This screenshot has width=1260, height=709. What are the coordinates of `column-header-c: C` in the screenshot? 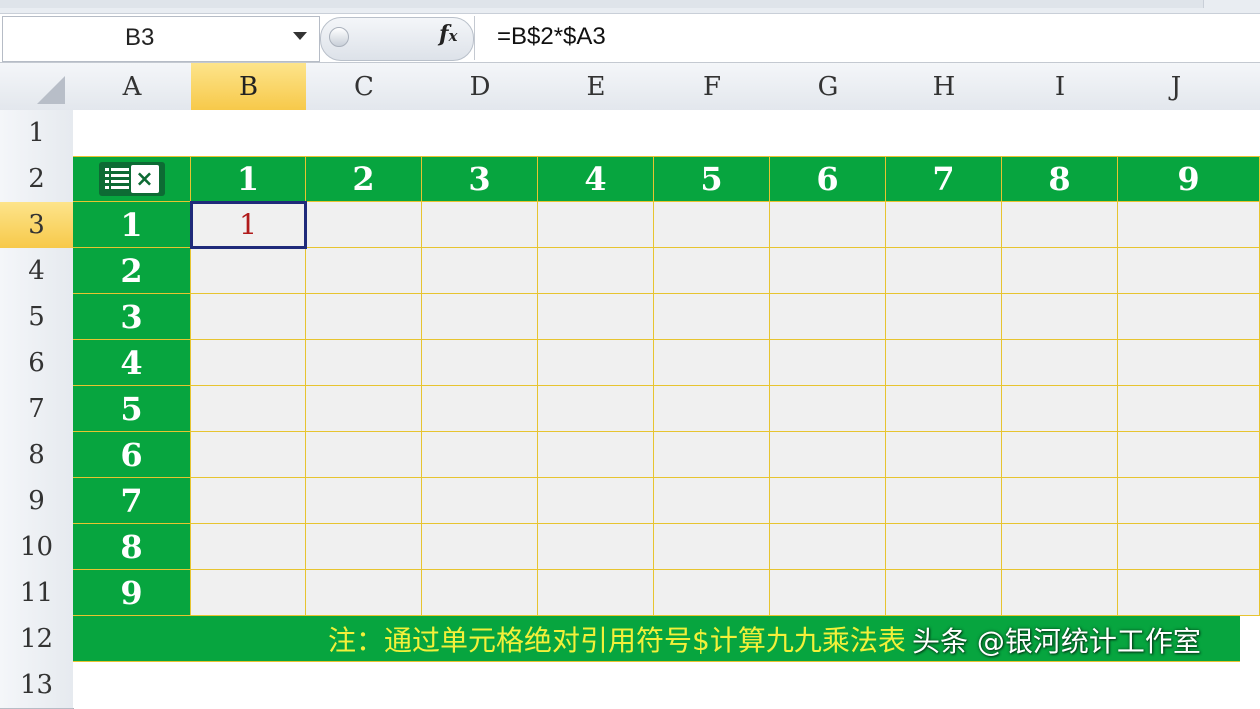 It's located at (364, 87).